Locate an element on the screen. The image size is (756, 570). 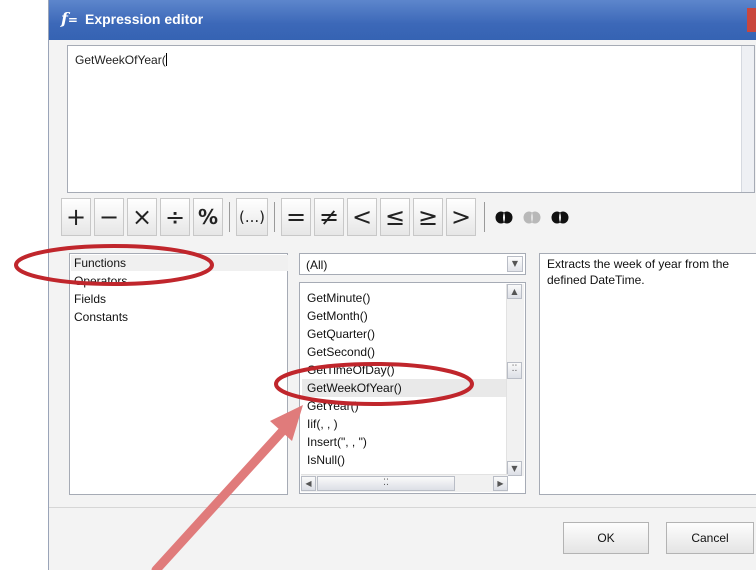
minus-button: − is located at coordinates (109, 217).